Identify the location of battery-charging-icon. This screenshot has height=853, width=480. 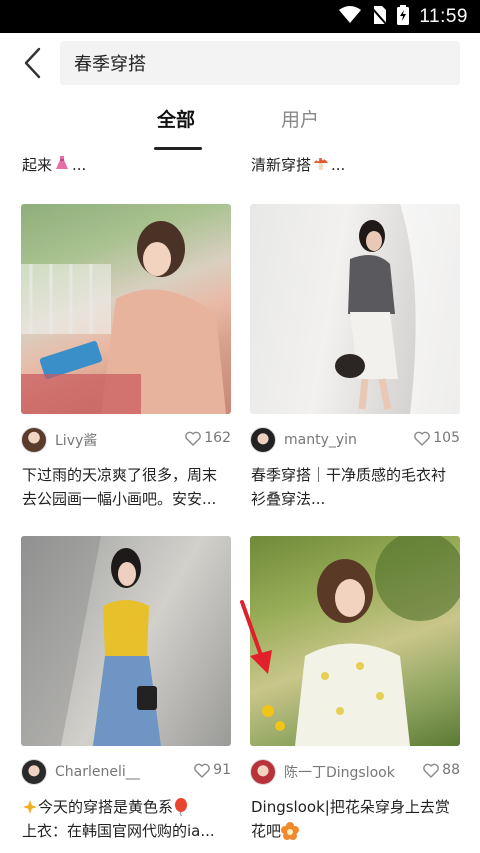
(403, 16).